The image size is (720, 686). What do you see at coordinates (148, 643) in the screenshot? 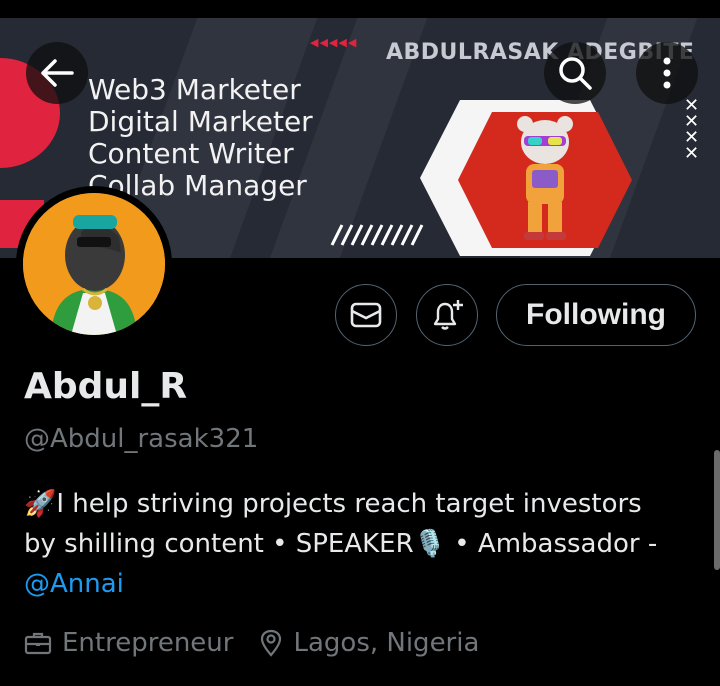
I see `profession-text: Entrepreneur` at bounding box center [148, 643].